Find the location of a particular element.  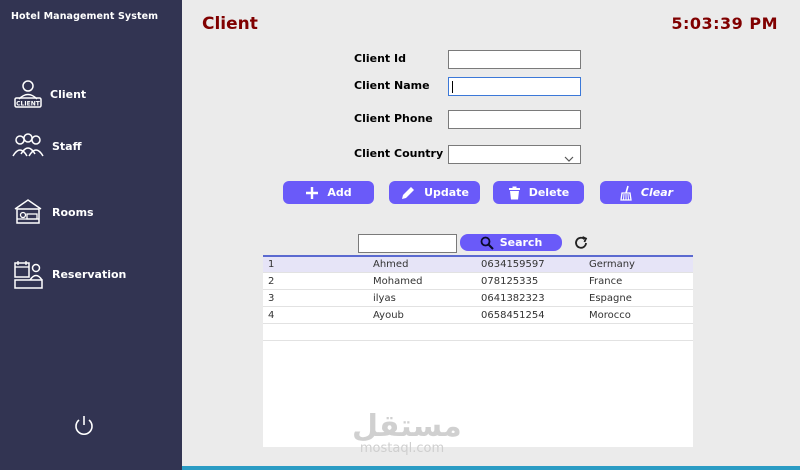

sidebar-item-label: Reservation is located at coordinates (89, 274).